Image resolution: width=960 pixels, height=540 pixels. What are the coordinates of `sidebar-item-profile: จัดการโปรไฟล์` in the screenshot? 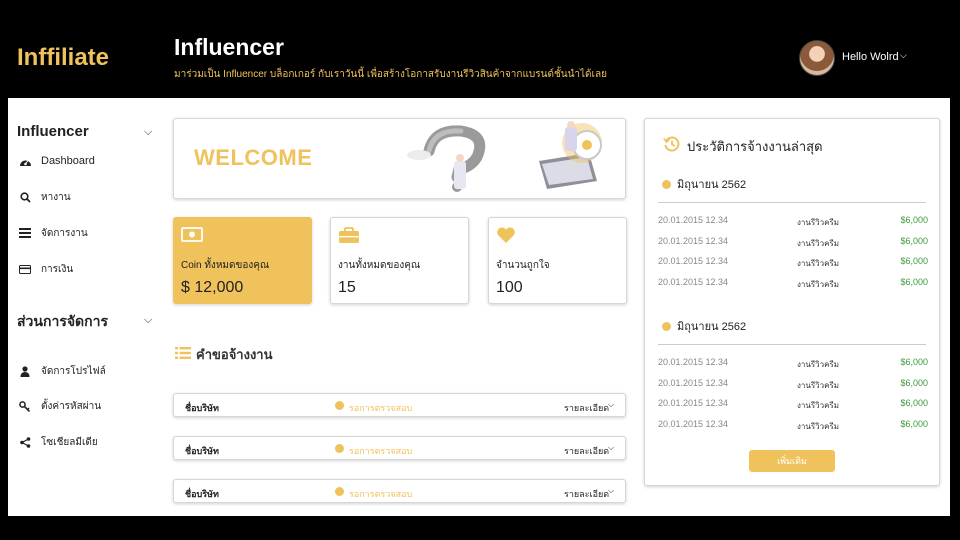 It's located at (62, 371).